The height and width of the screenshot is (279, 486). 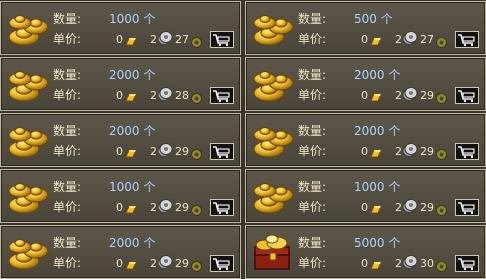 What do you see at coordinates (132, 187) in the screenshot?
I see `quantity-value: 1000 个` at bounding box center [132, 187].